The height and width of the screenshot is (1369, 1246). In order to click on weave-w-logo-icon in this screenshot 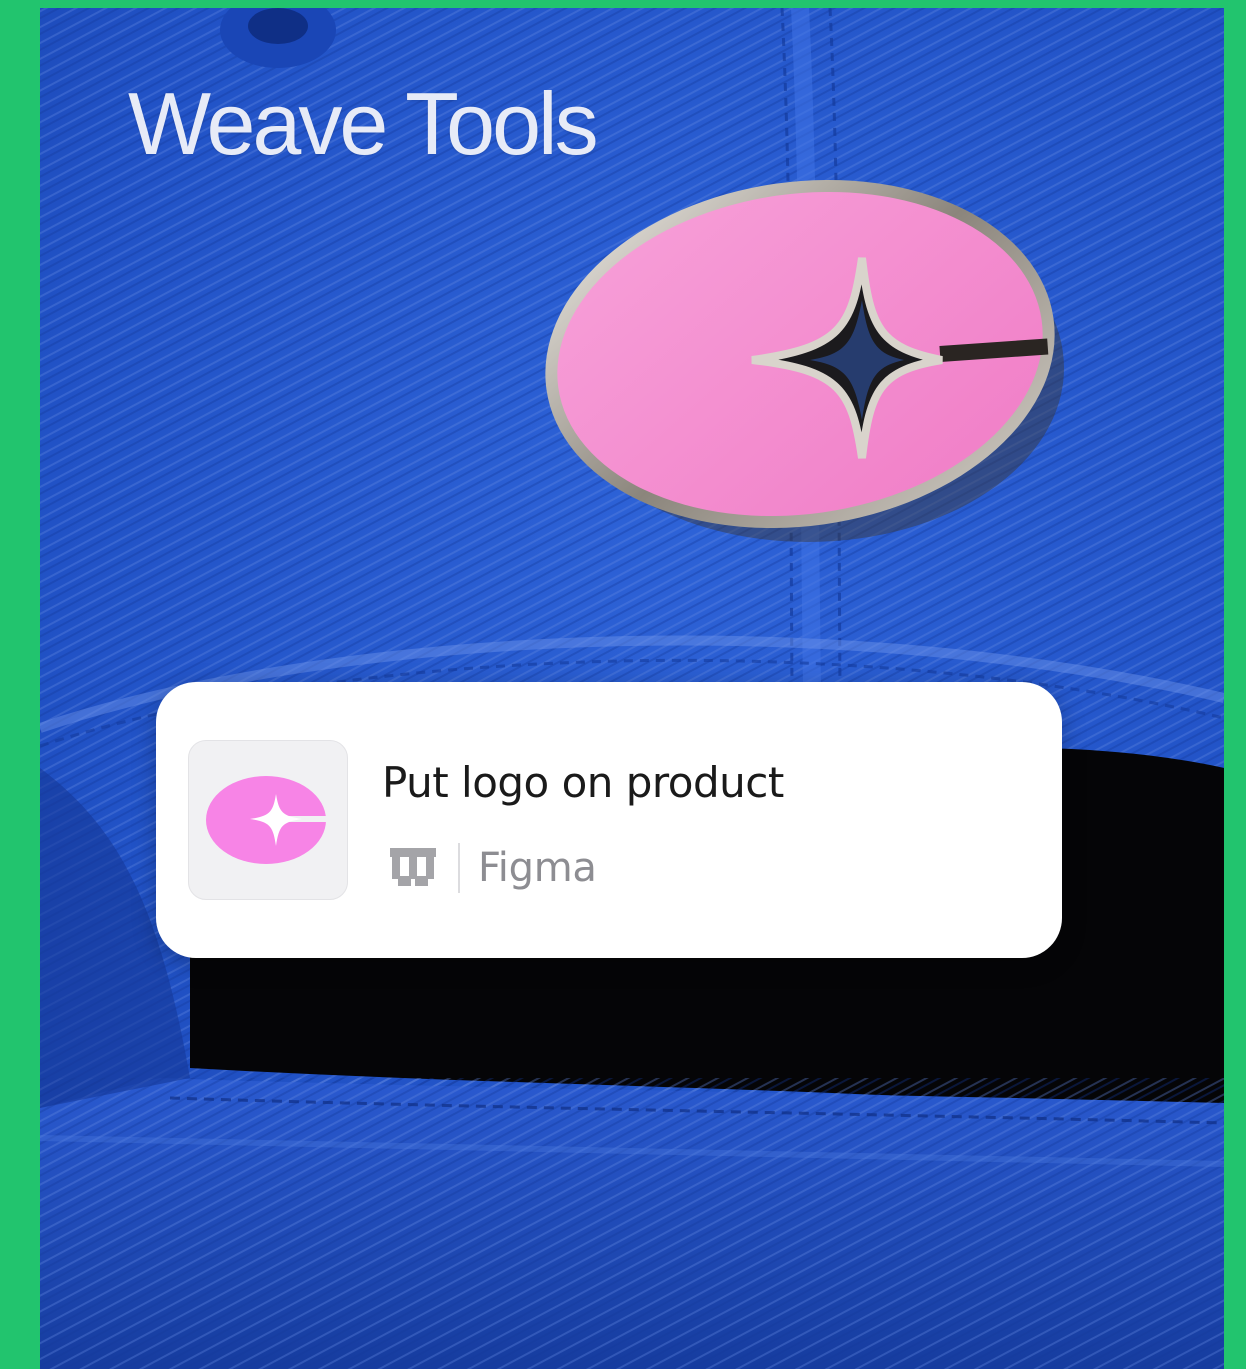, I will do `click(413, 867)`.